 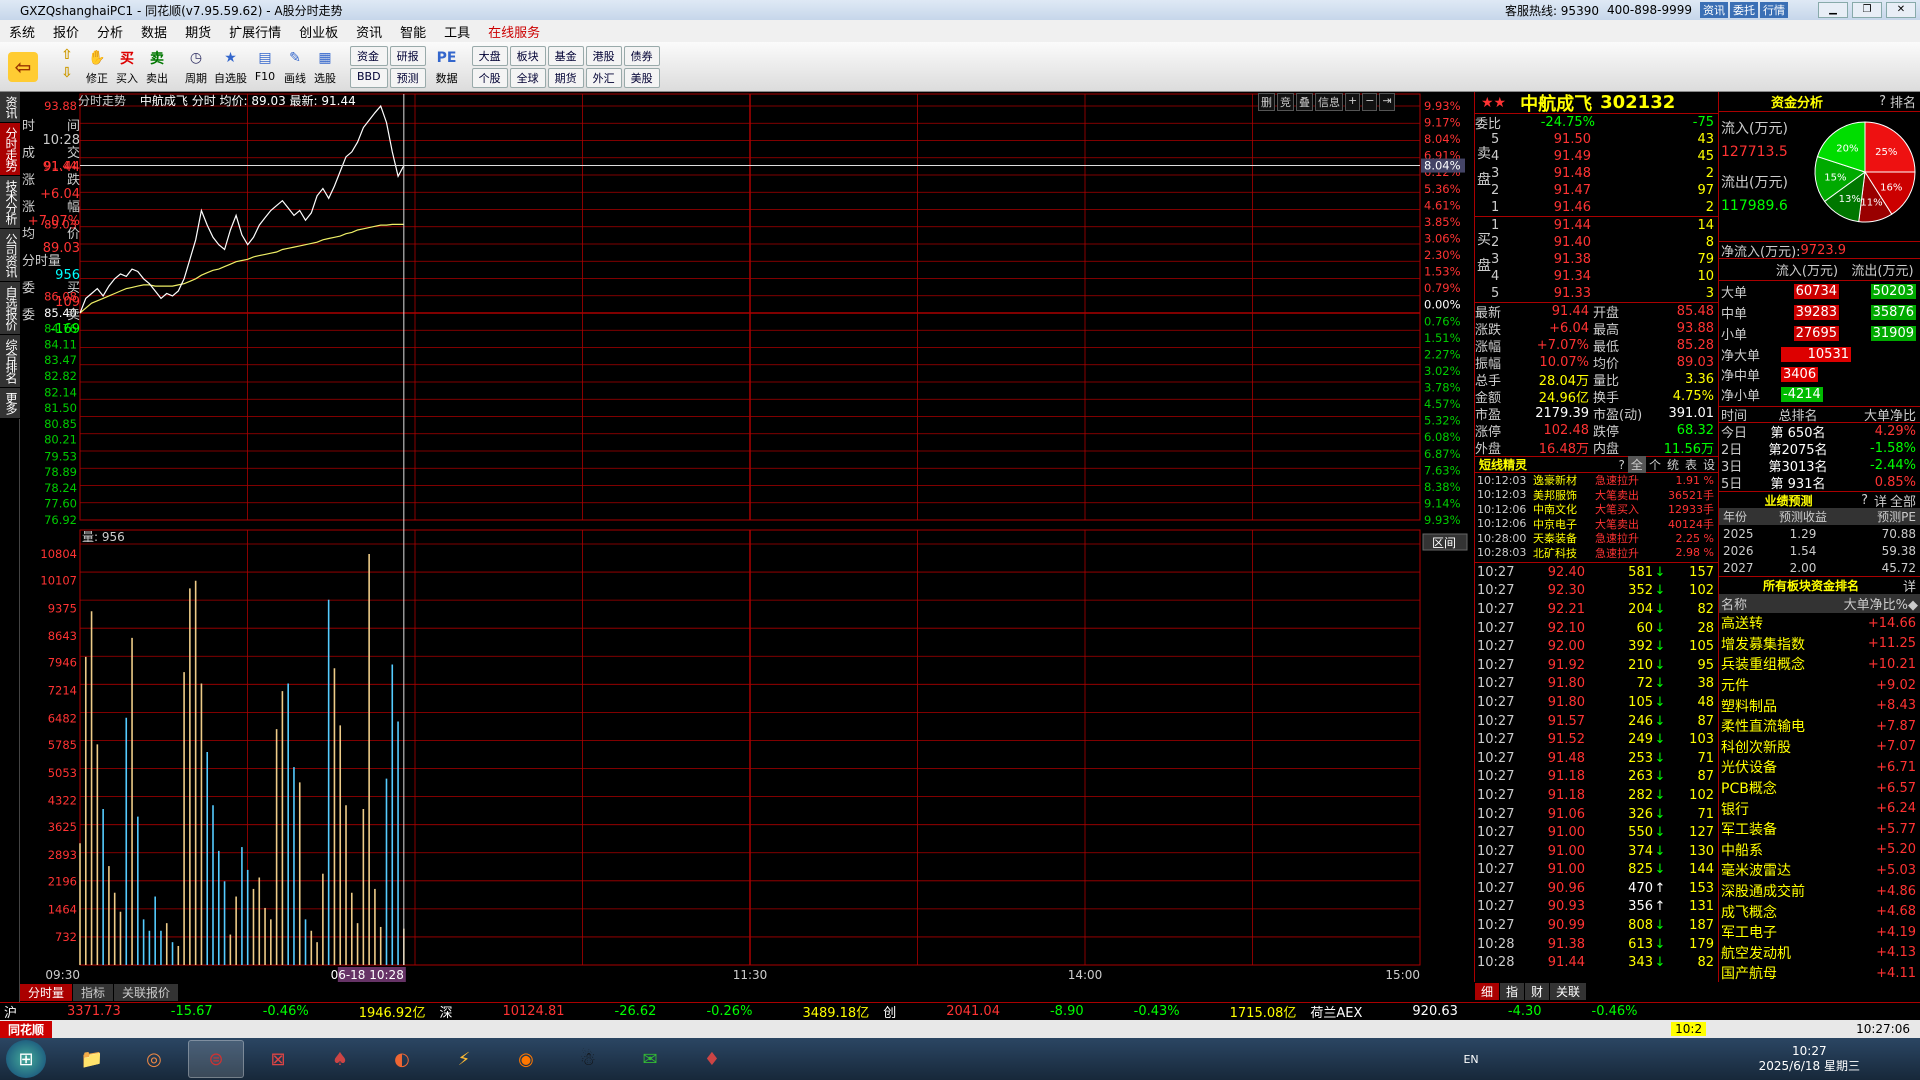 I want to click on sector-row: 光伏设备 +6.71, so click(x=1819, y=767).